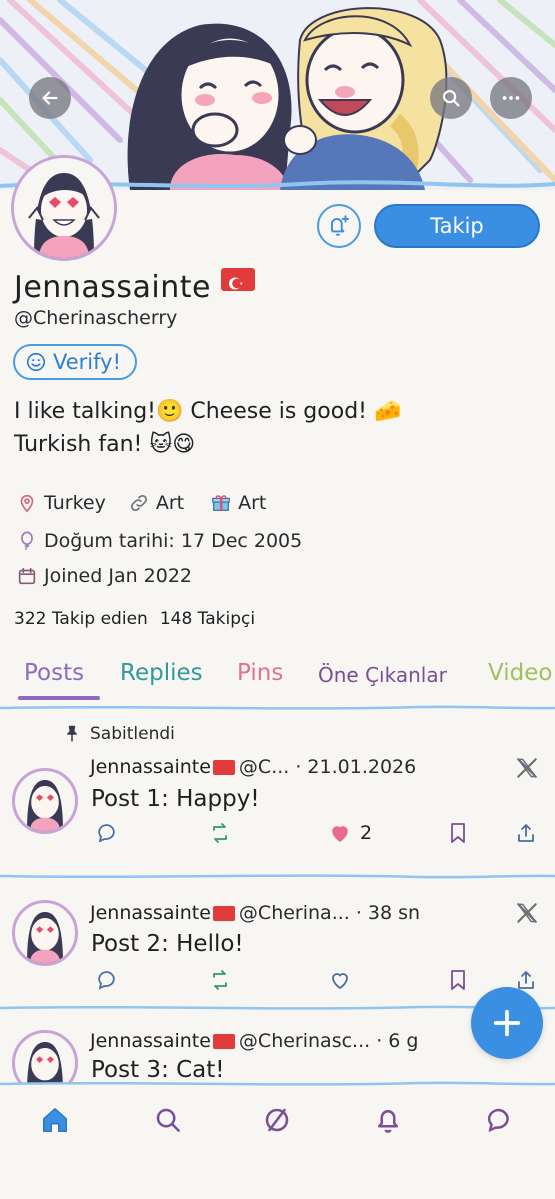 The width and height of the screenshot is (555, 1199). I want to click on tab-highlights: Öne Çıkanlar, so click(382, 675).